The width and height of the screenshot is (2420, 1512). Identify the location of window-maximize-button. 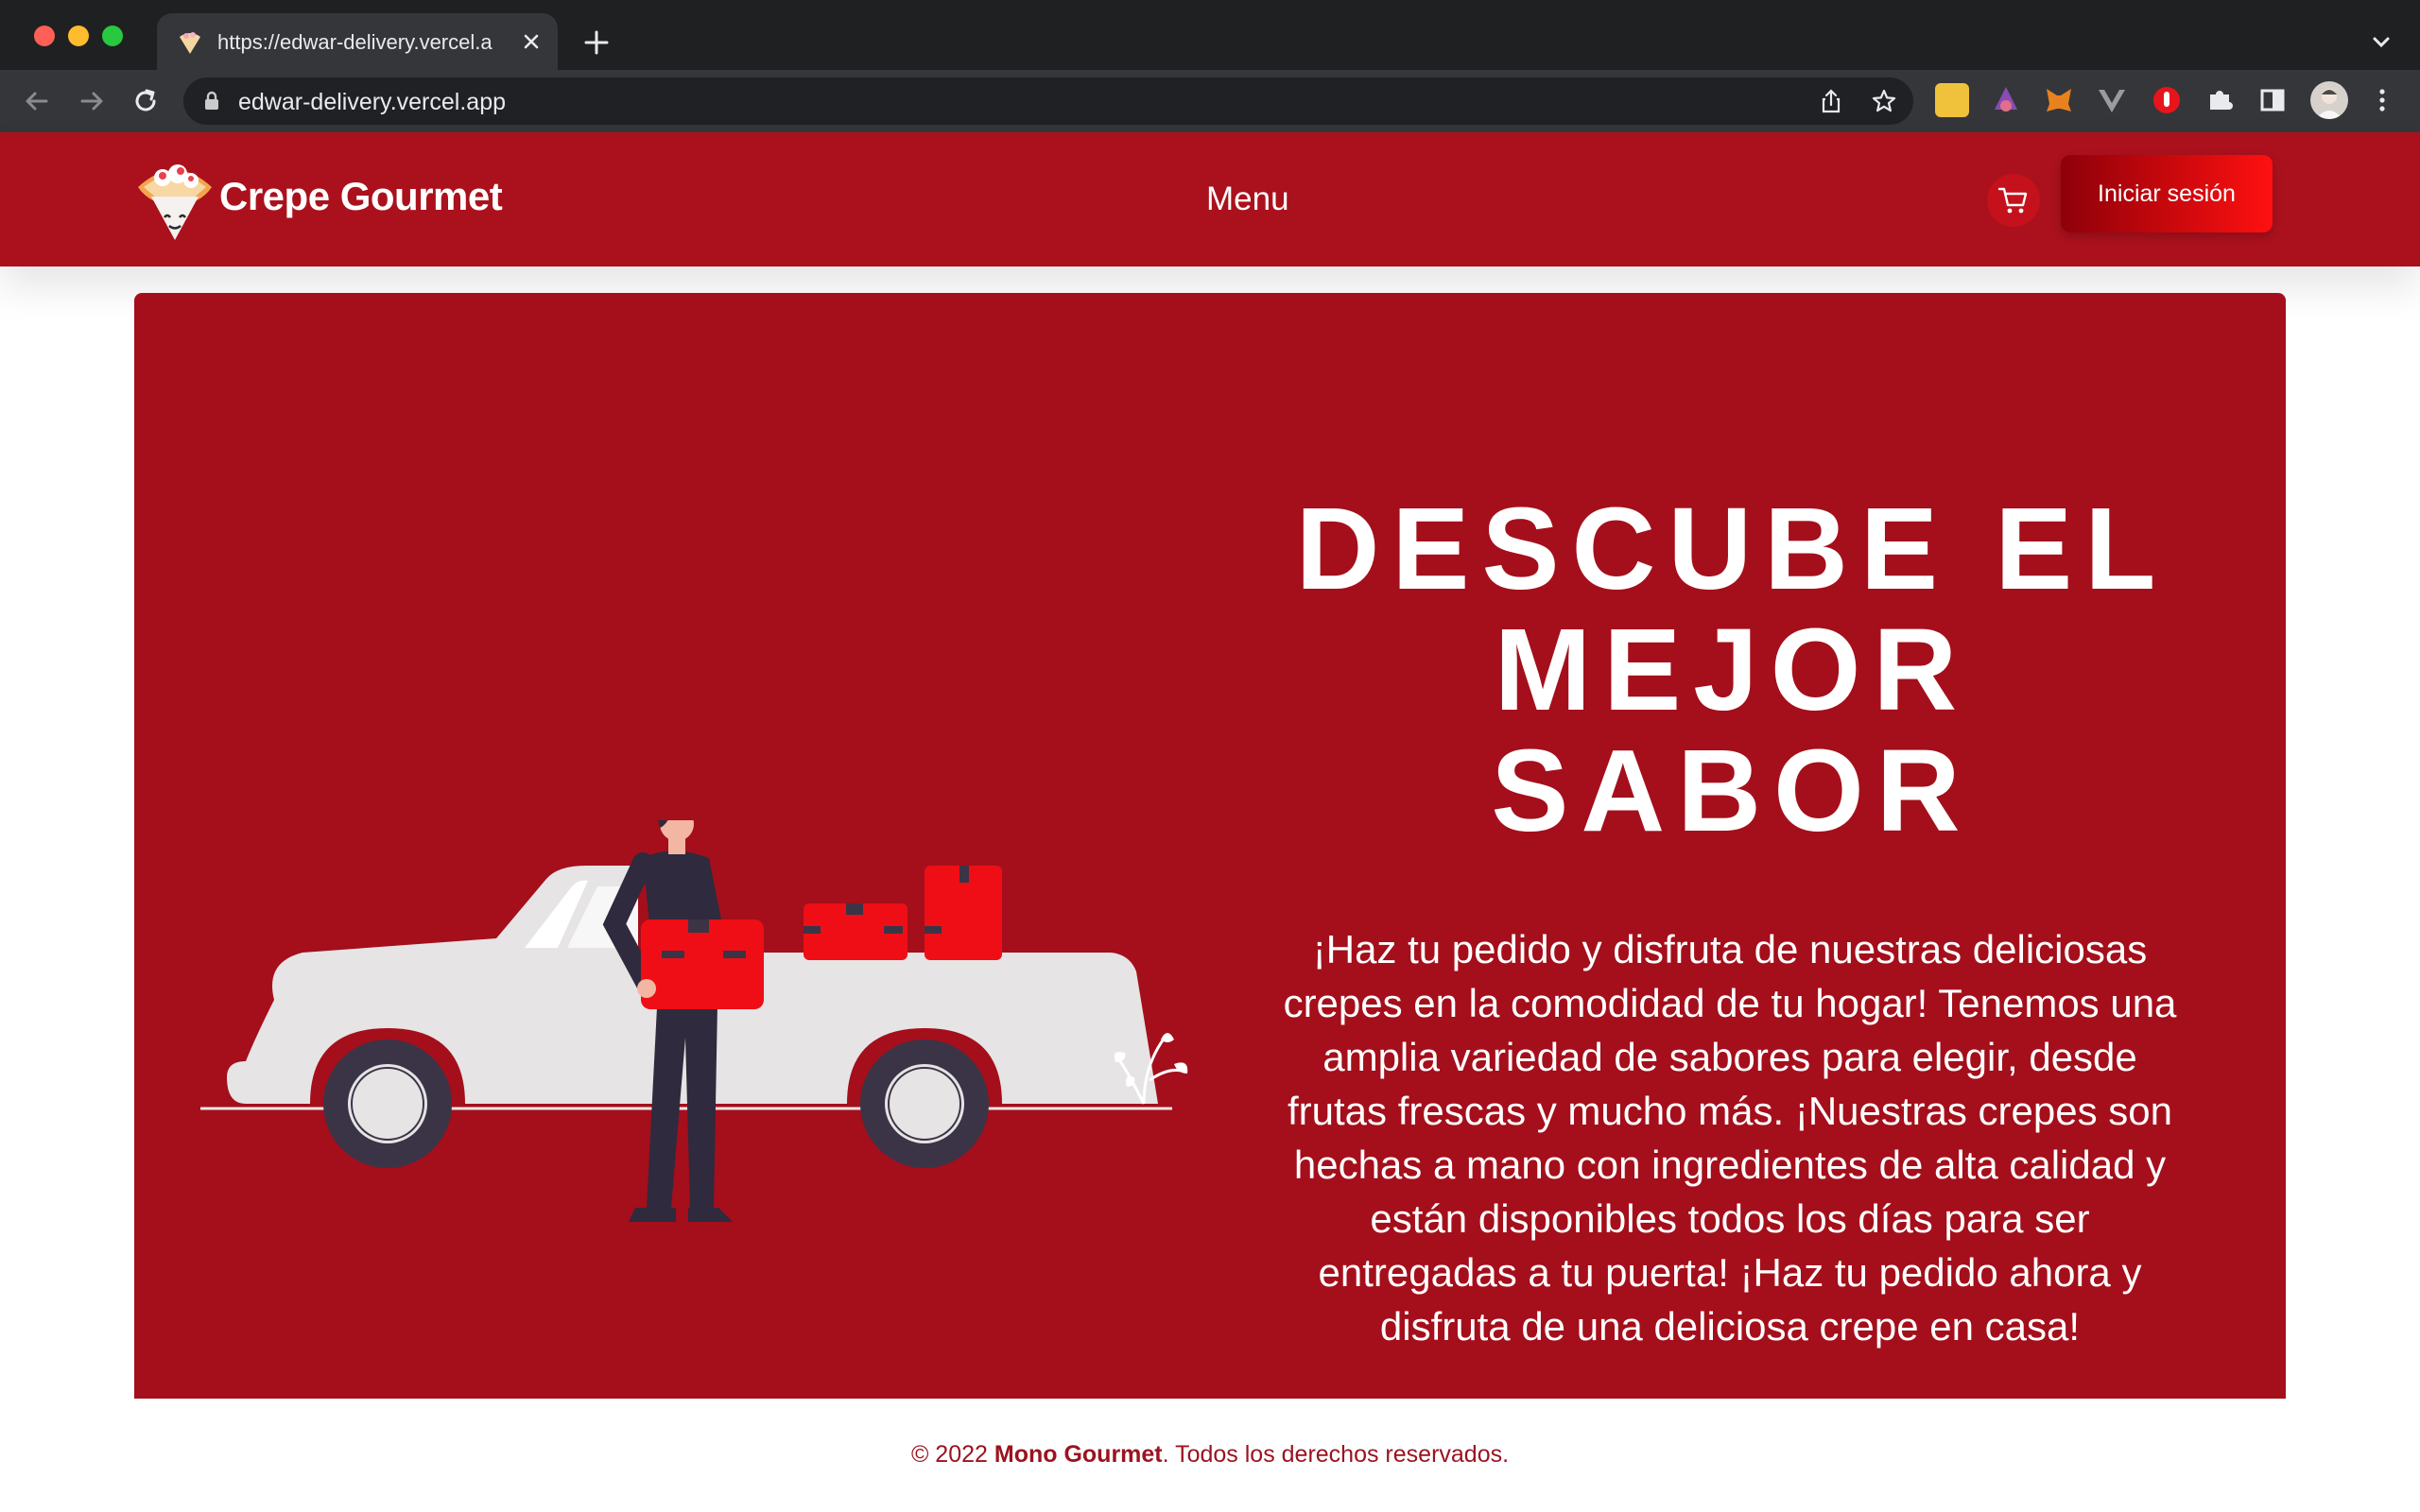
(112, 36).